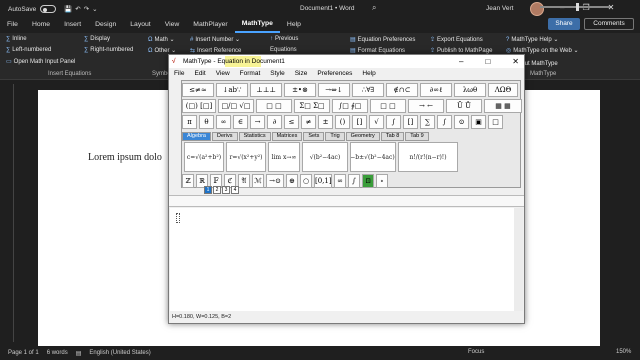 Image resolution: width=640 pixels, height=360 pixels. Describe the element at coordinates (275, 181) in the screenshot. I see `arrow-circle-button: →⊙` at that location.